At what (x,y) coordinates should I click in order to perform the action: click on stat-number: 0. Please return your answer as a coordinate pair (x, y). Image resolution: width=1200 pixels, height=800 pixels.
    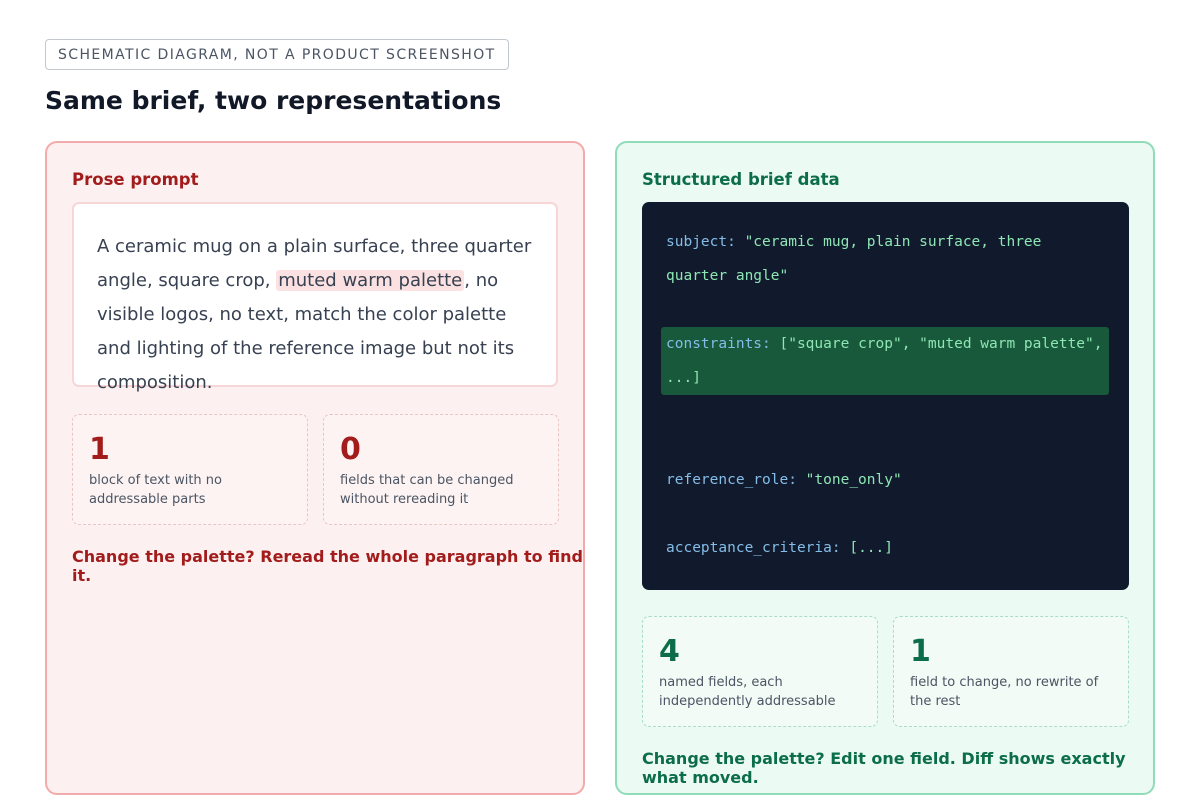
    Looking at the image, I should click on (350, 449).